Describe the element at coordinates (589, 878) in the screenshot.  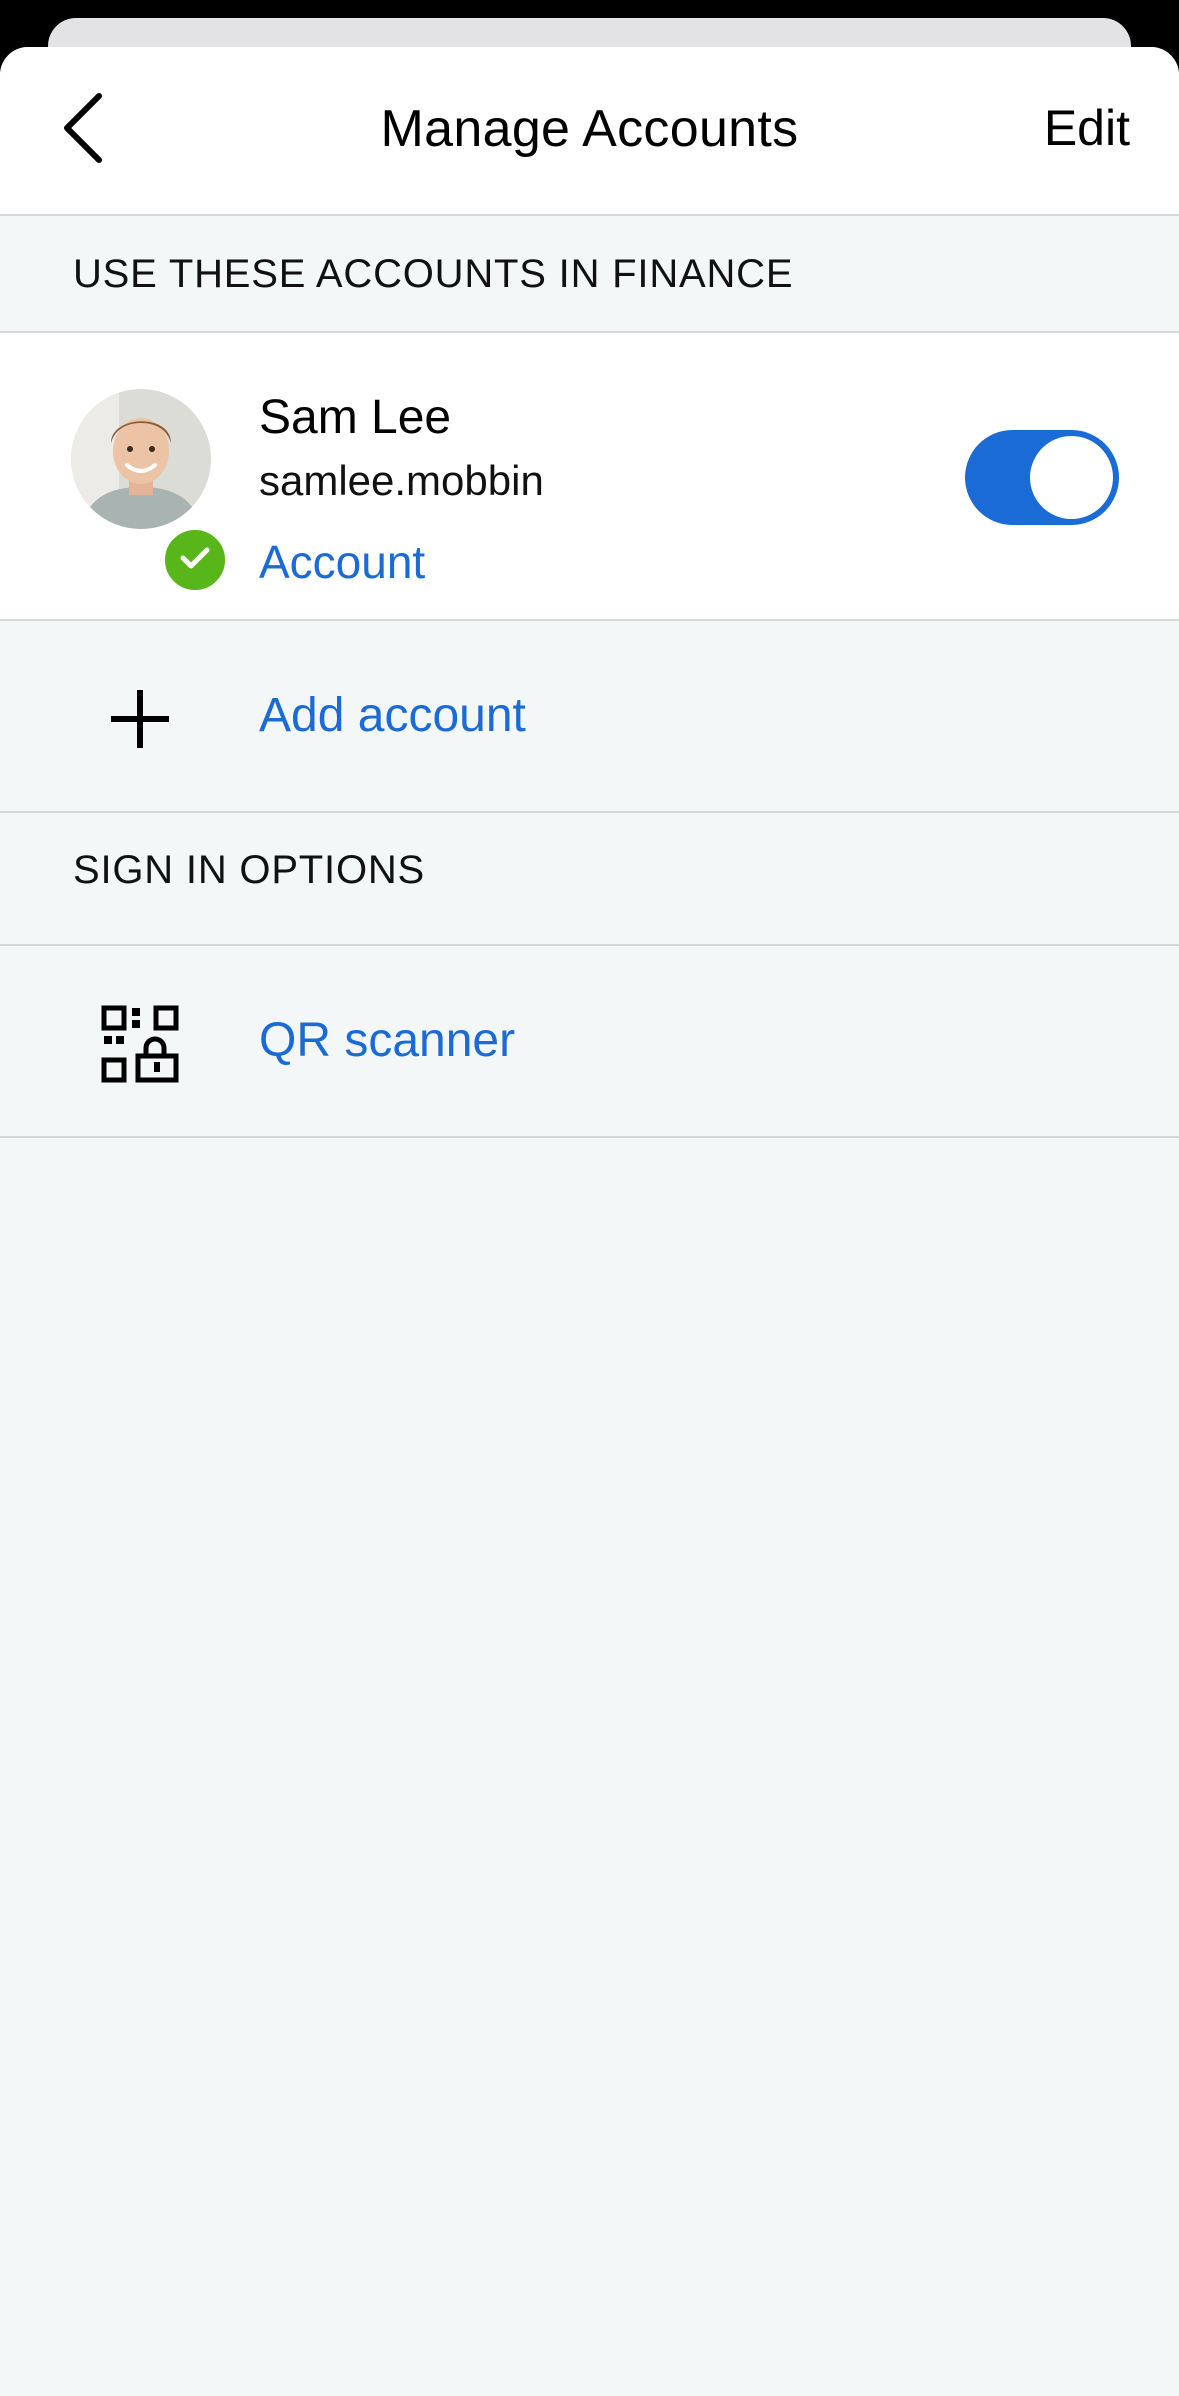
I see `section-header-sign-in-options: SIGN IN OPTIONS` at that location.